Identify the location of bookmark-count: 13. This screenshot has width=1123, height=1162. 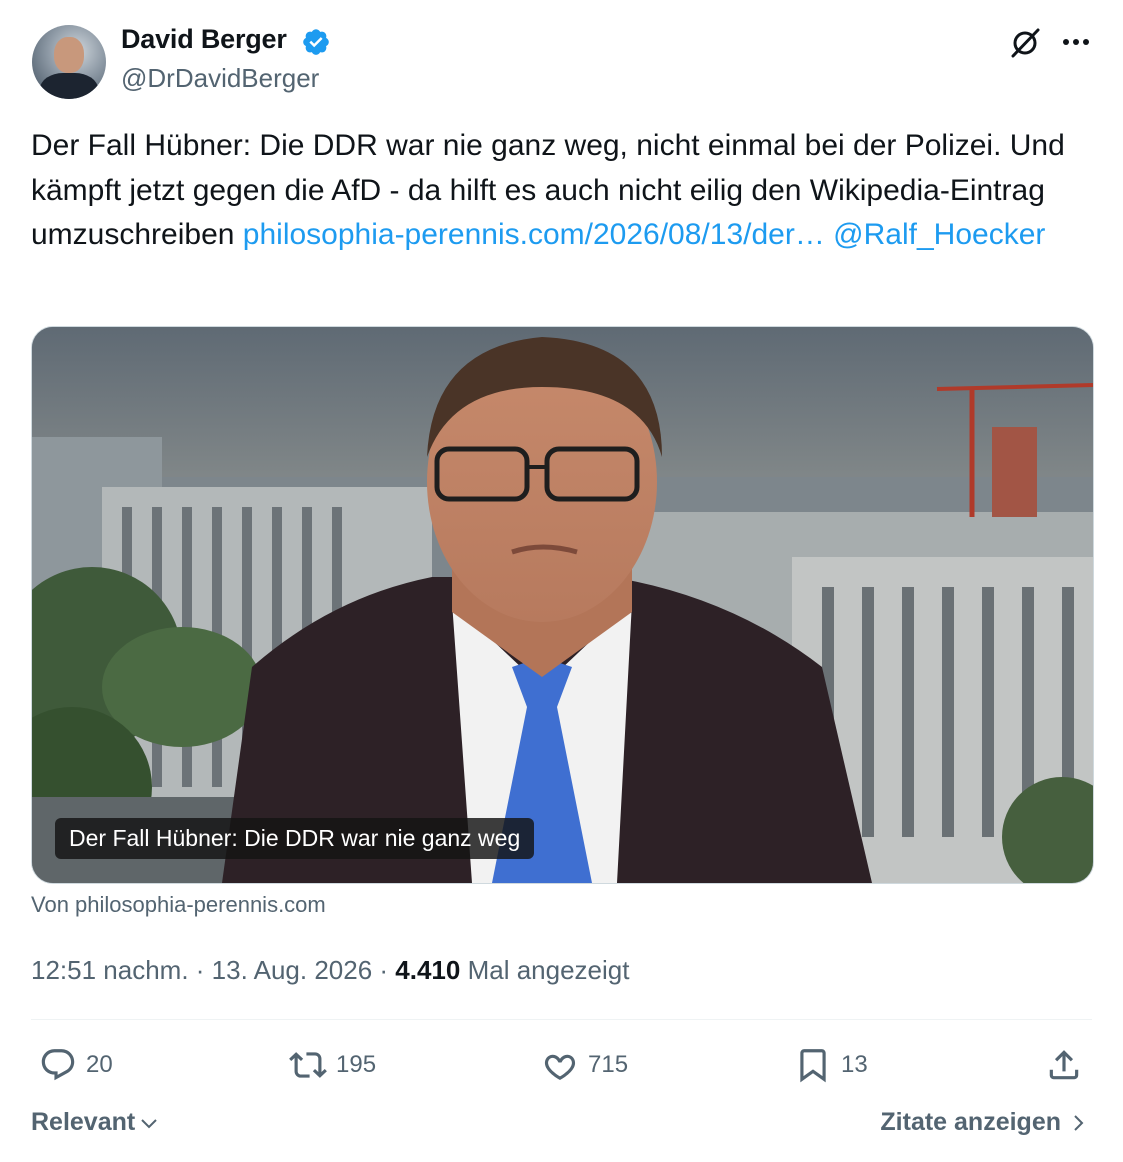
(854, 1064).